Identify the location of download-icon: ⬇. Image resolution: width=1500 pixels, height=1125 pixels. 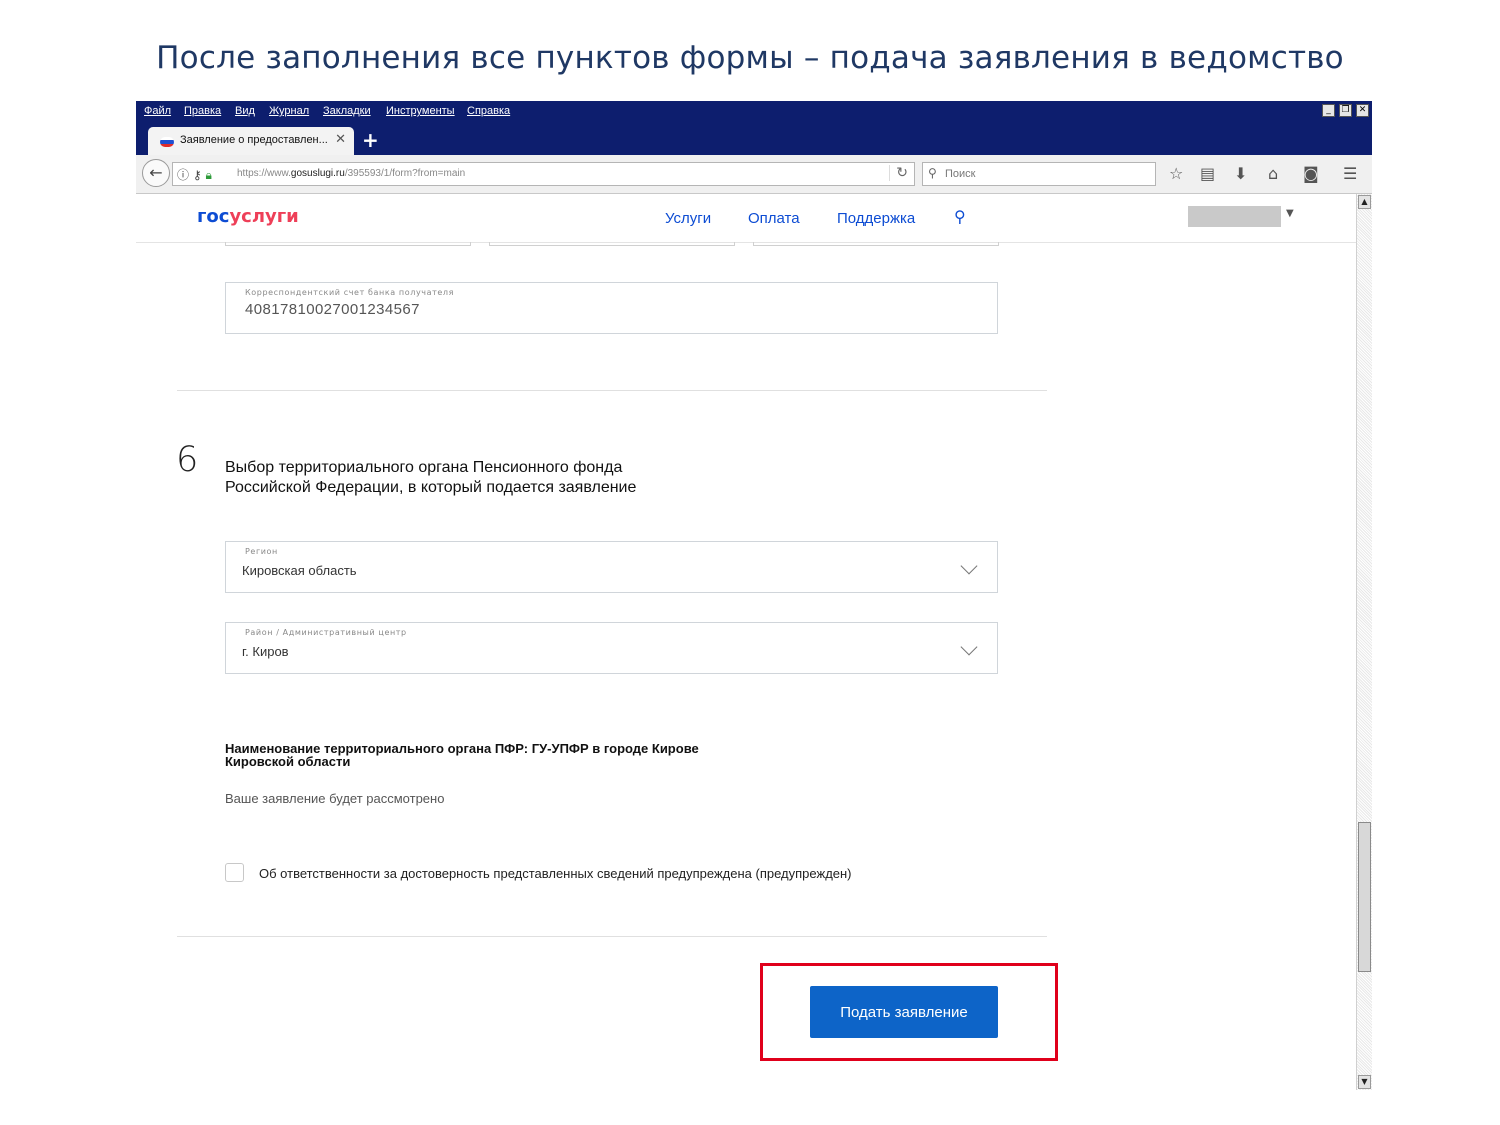
(1240, 173).